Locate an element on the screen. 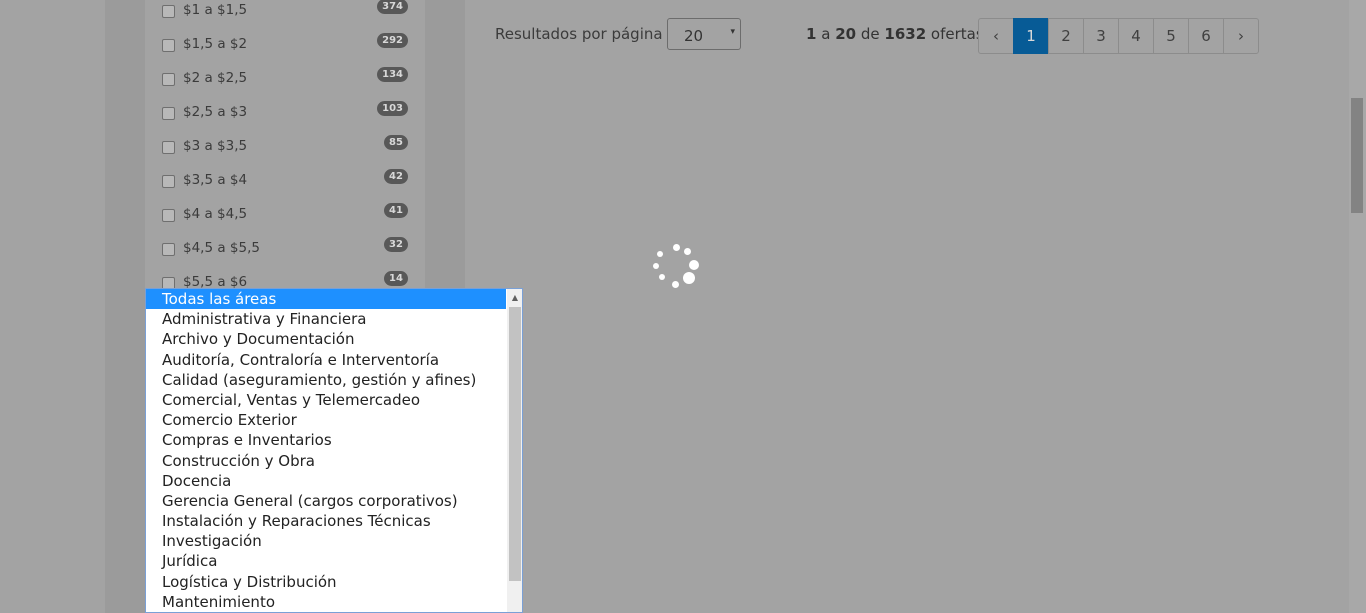 Image resolution: width=1366 pixels, height=613 pixels. filter-count-badge: 32 is located at coordinates (396, 244).